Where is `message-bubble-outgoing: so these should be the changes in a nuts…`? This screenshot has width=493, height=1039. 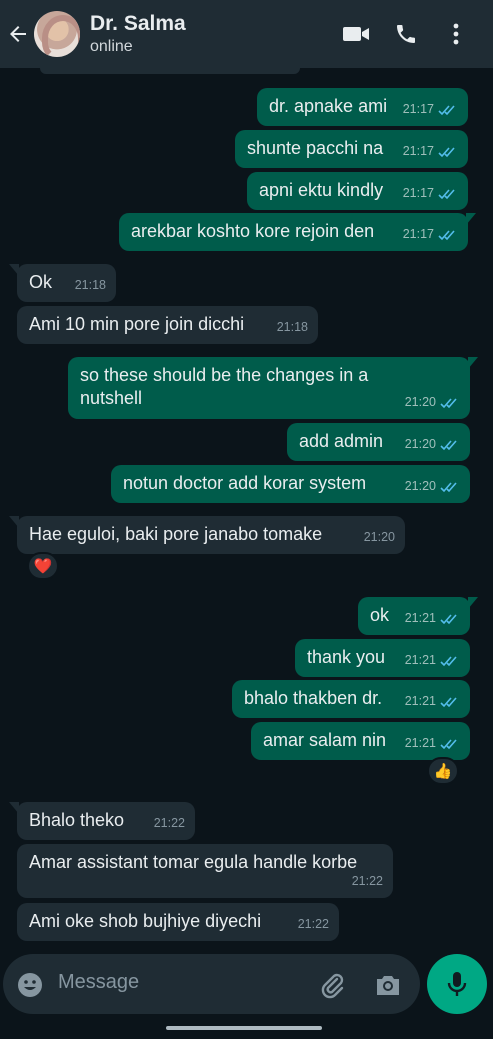
message-bubble-outgoing: so these should be the changes in a nuts… is located at coordinates (273, 388).